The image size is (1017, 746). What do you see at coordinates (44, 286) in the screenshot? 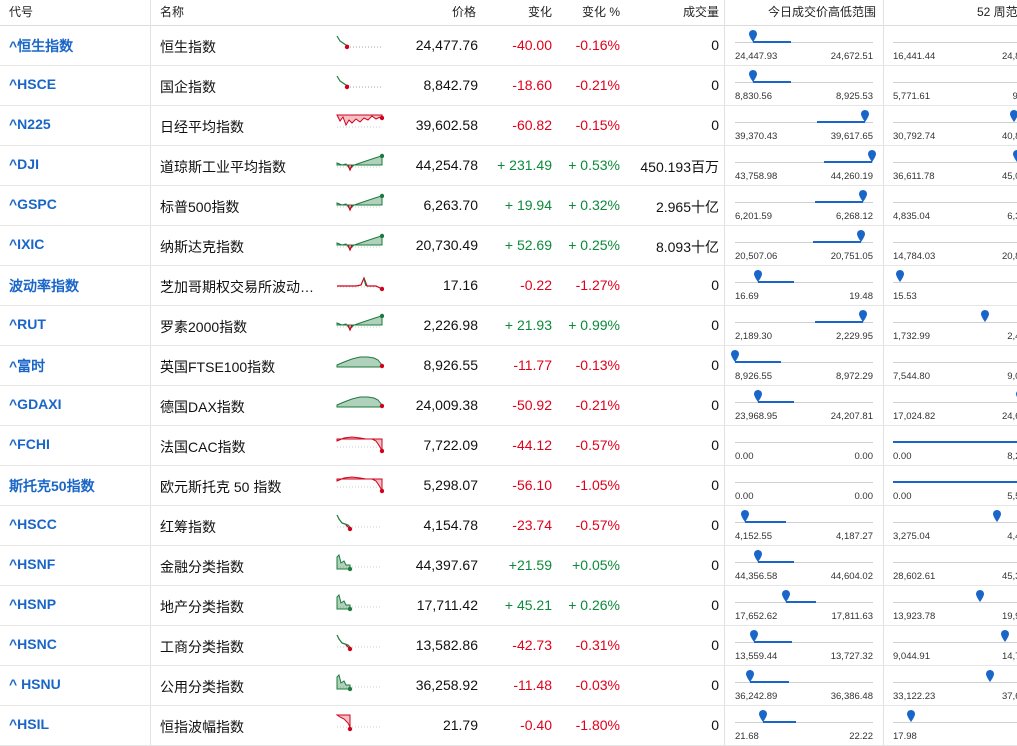
I see `symbol-link: 波动率指数` at bounding box center [44, 286].